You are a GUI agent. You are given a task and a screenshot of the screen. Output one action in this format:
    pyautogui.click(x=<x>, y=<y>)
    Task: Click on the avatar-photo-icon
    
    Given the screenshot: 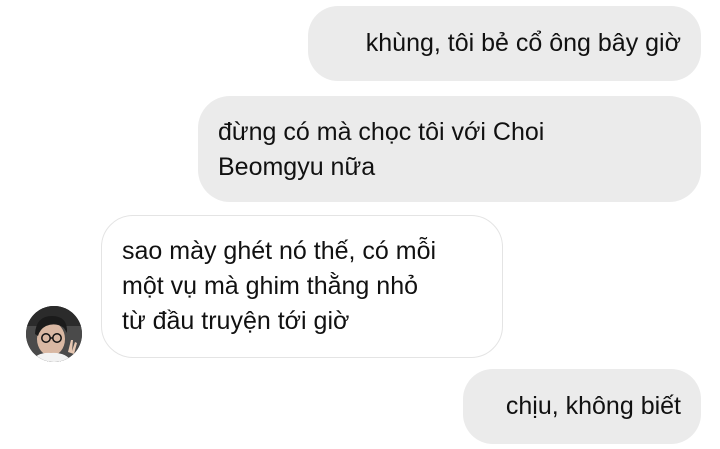 What is the action you would take?
    pyautogui.click(x=54, y=334)
    